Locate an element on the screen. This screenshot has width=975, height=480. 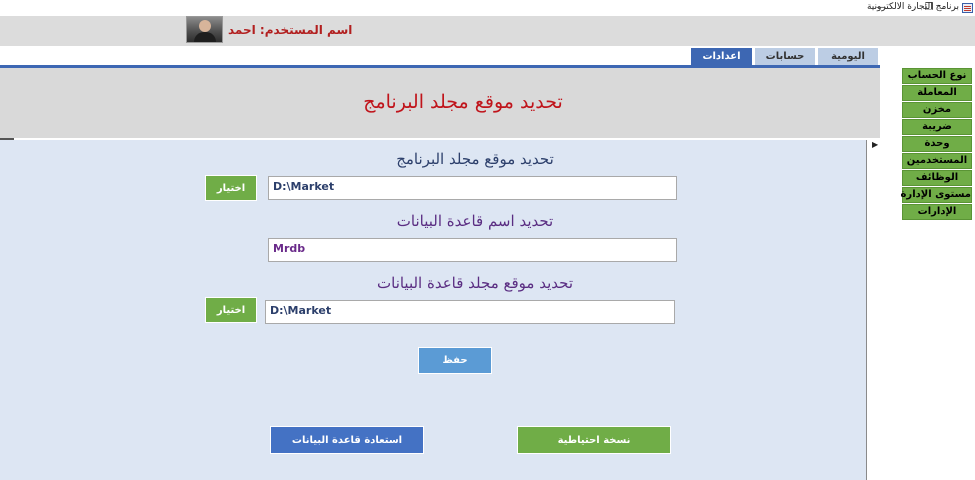
save-button: حفظ is located at coordinates (455, 360).